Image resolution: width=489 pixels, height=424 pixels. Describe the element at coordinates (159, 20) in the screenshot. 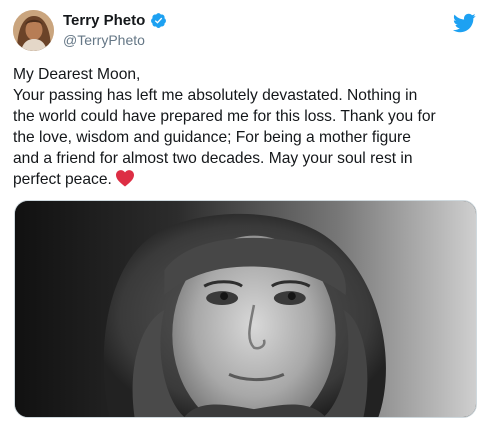

I see `verified-badge-icon` at that location.